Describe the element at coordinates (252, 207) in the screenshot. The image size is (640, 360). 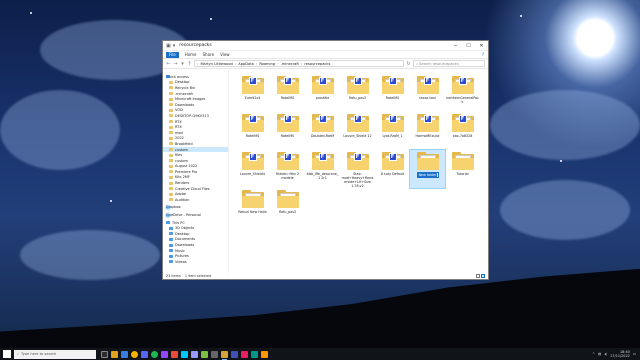
I see `file-item: Reburl New Hailo` at that location.